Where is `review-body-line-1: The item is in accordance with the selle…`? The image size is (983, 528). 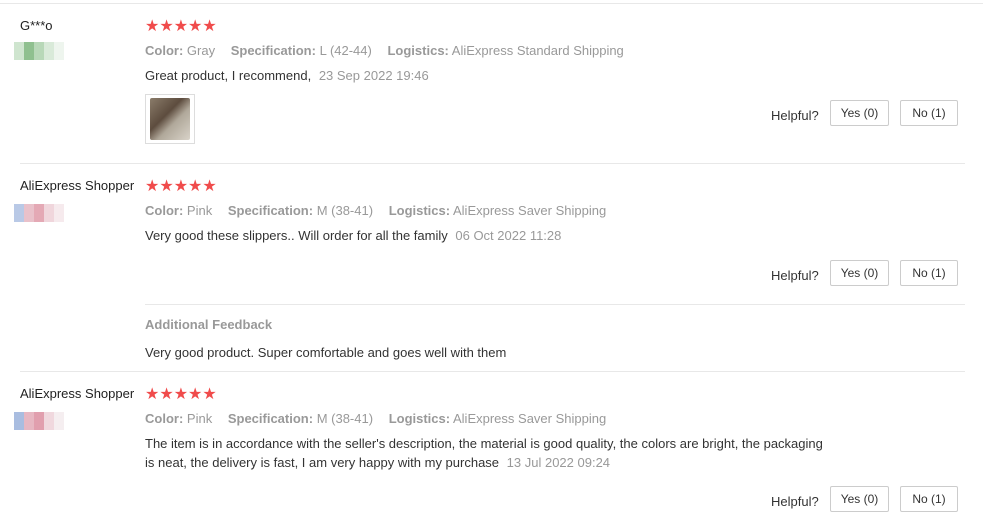 review-body-line-1: The item is in accordance with the selle… is located at coordinates (484, 443).